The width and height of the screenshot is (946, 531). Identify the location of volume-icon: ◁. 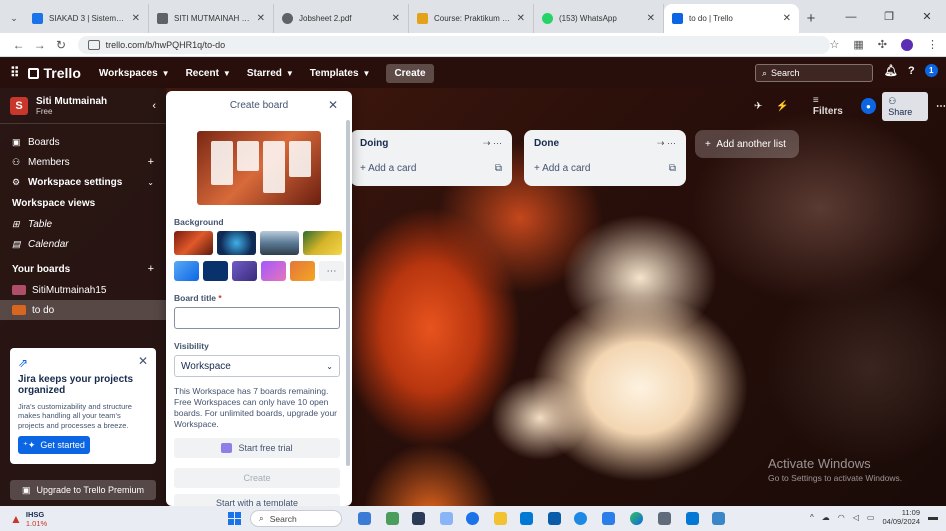
(856, 517).